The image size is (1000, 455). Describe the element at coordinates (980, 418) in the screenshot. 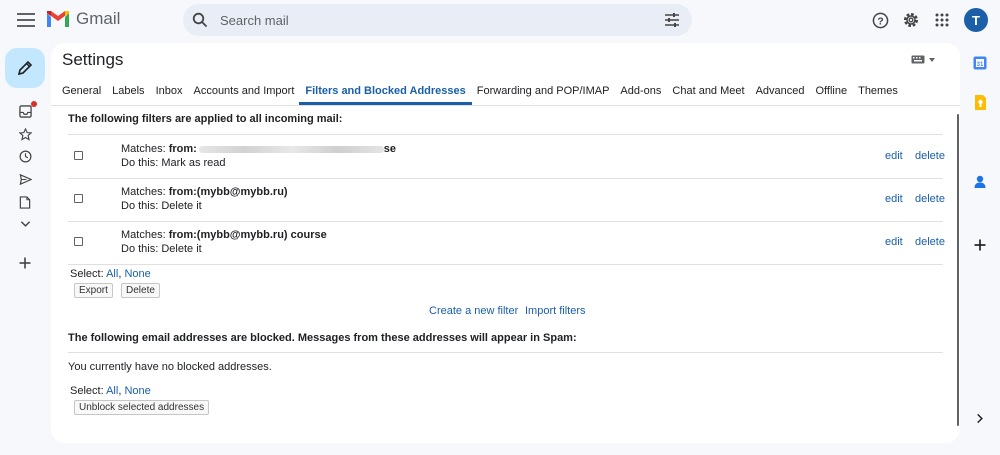

I see `chevron-right-icon` at that location.